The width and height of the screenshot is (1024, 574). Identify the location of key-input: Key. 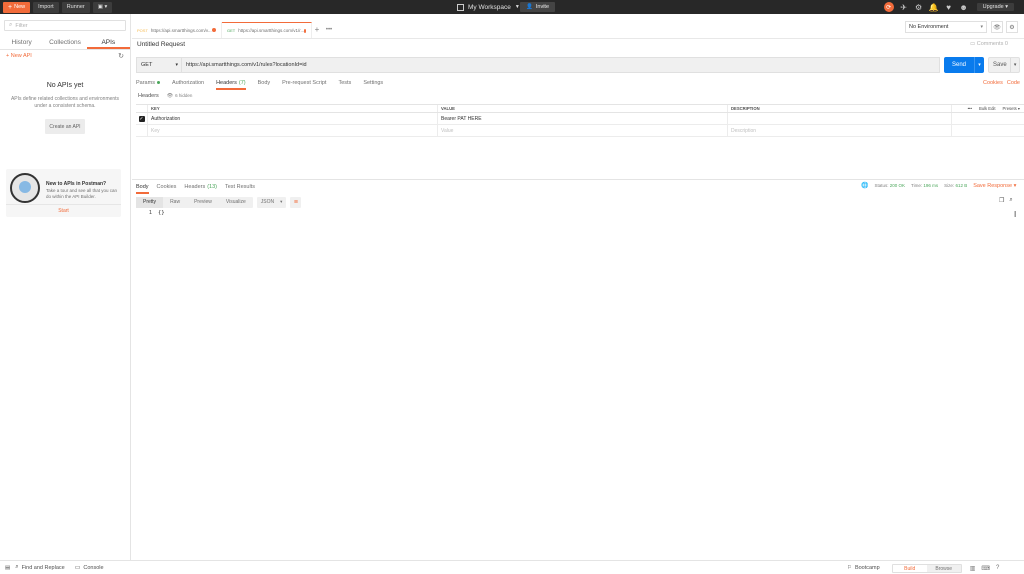
(293, 130).